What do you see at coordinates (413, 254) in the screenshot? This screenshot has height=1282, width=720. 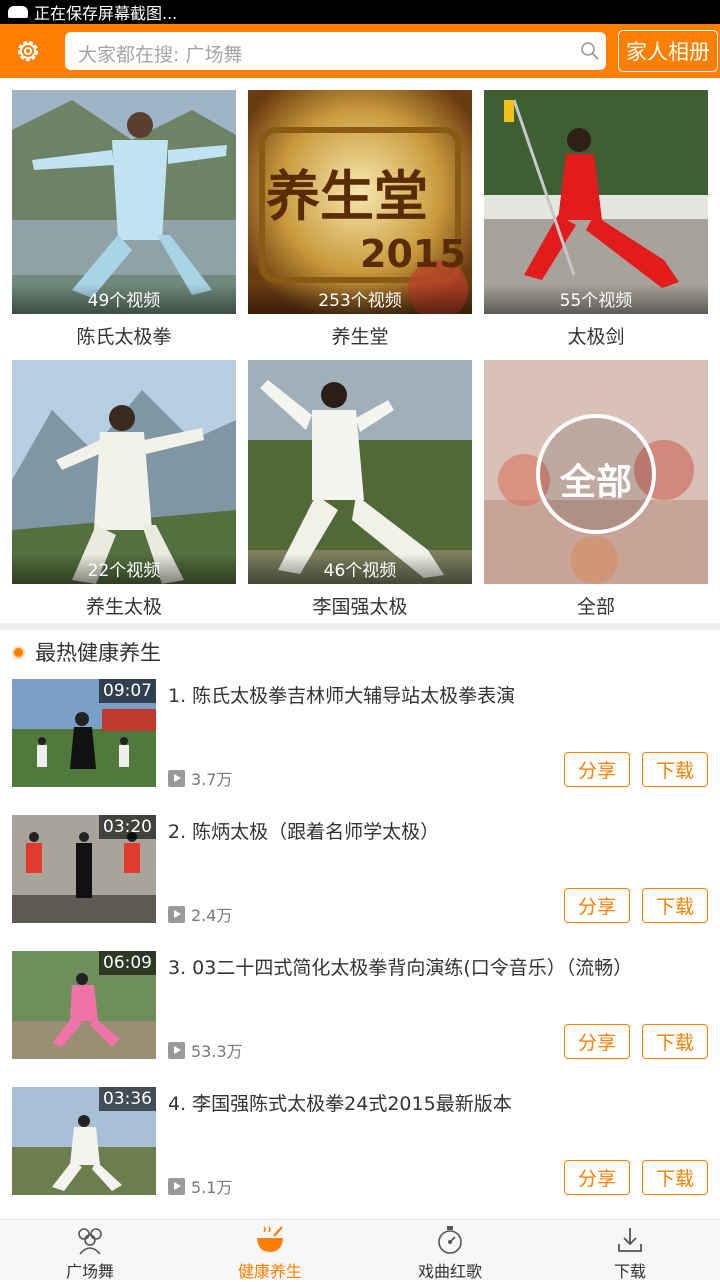 I see `yangshengtang-year: 2015` at bounding box center [413, 254].